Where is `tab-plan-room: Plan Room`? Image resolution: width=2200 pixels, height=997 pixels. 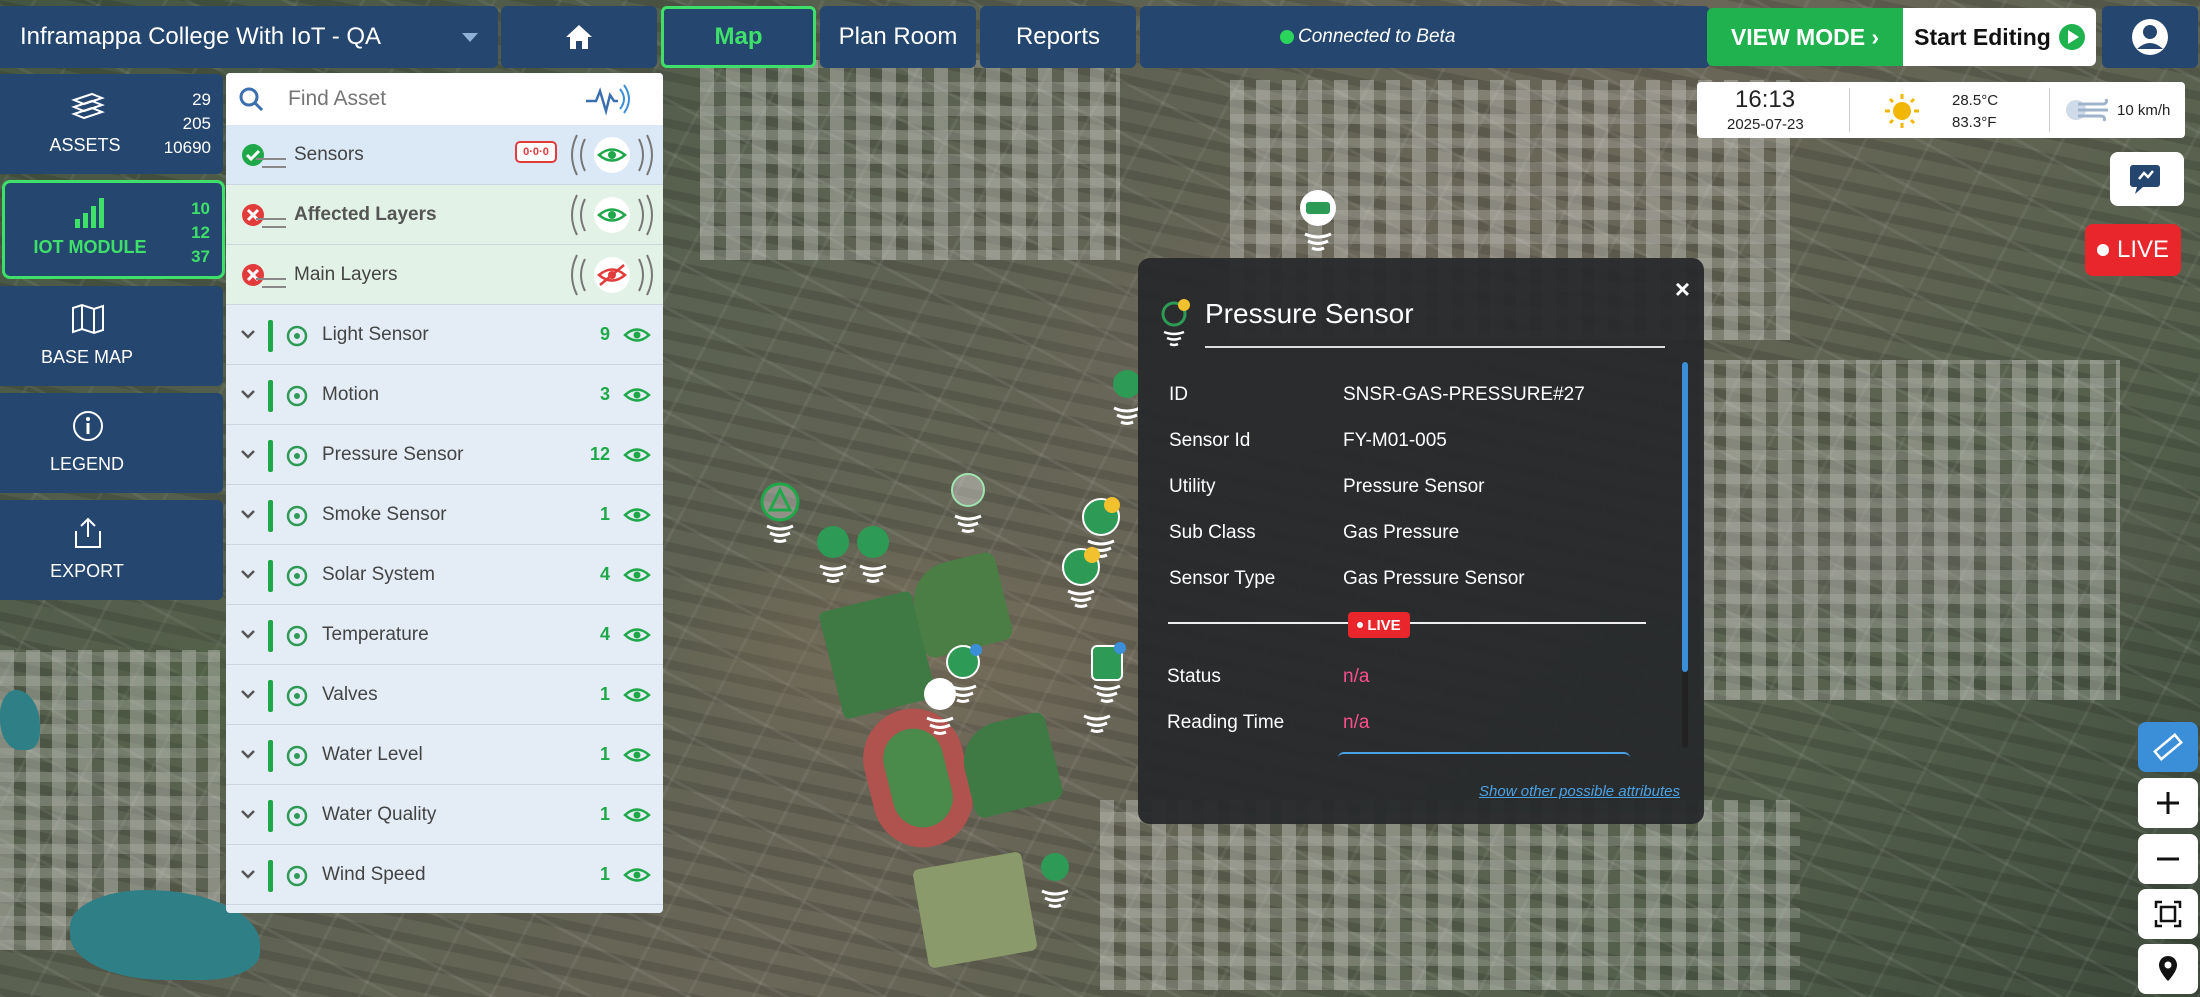 tab-plan-room: Plan Room is located at coordinates (898, 37).